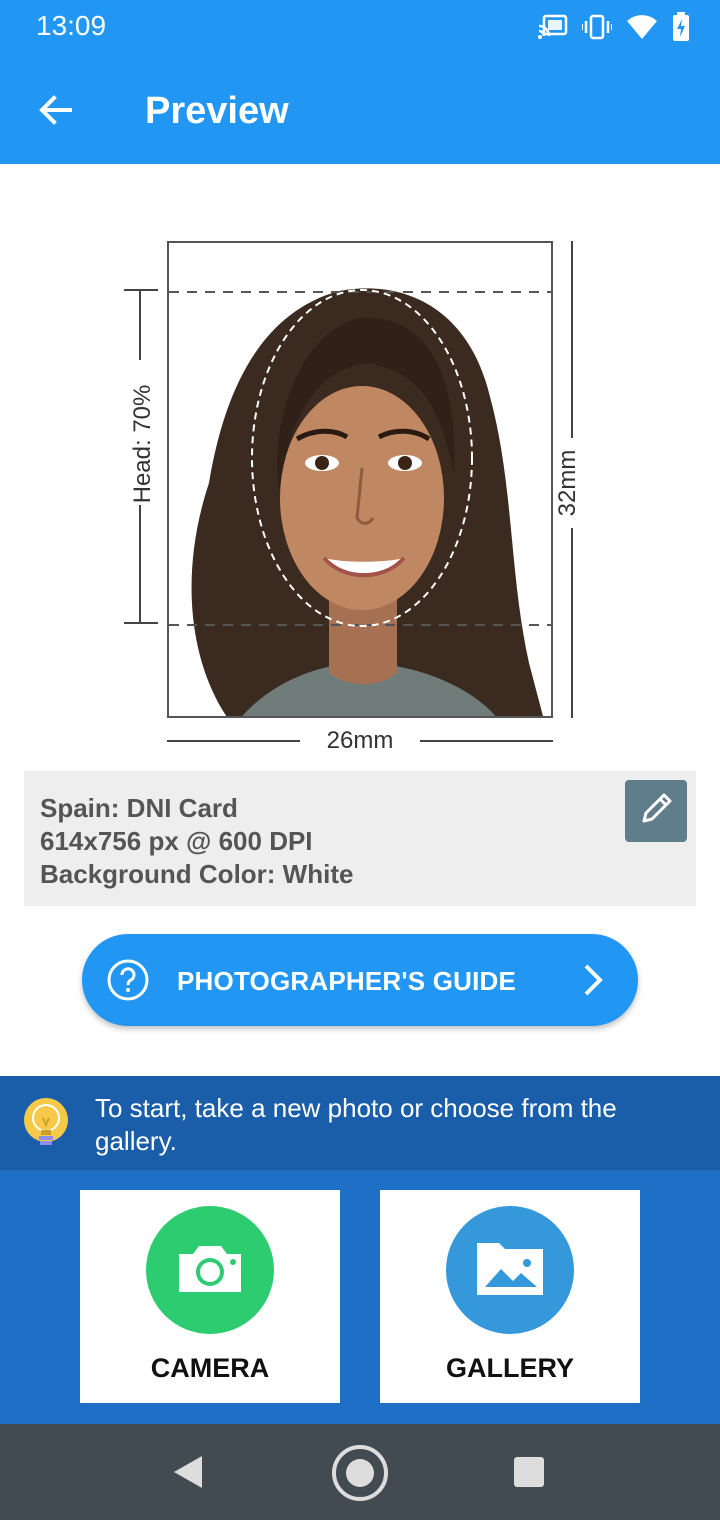 Image resolution: width=720 pixels, height=1520 pixels. What do you see at coordinates (510, 1368) in the screenshot?
I see `gallery-label: GALLERY` at bounding box center [510, 1368].